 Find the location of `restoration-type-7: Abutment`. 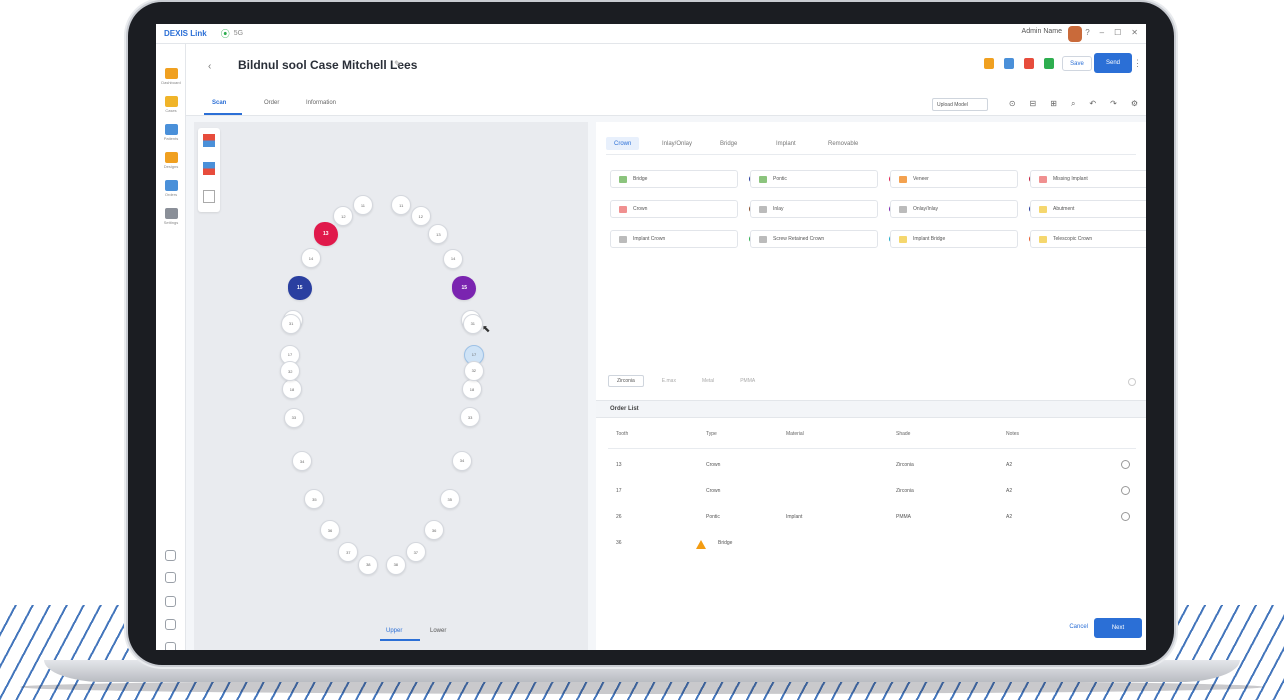

restoration-type-7: Abutment is located at coordinates (1088, 209).